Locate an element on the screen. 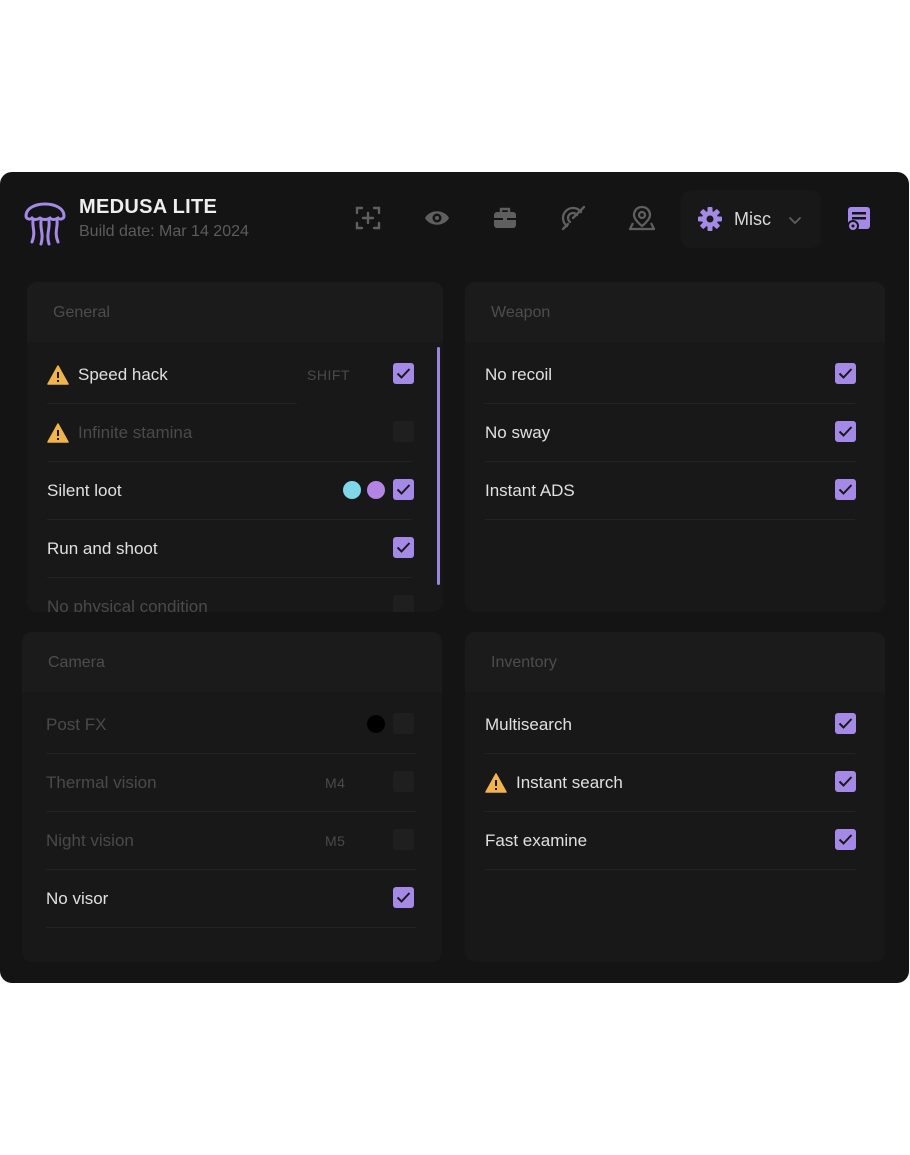  option-label: No sway is located at coordinates (518, 432).